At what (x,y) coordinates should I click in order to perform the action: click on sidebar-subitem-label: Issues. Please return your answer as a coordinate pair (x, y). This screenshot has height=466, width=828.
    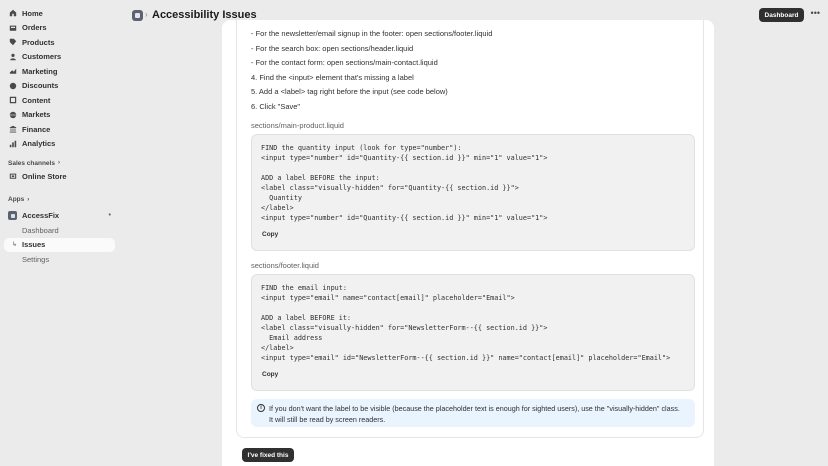
    Looking at the image, I should click on (34, 245).